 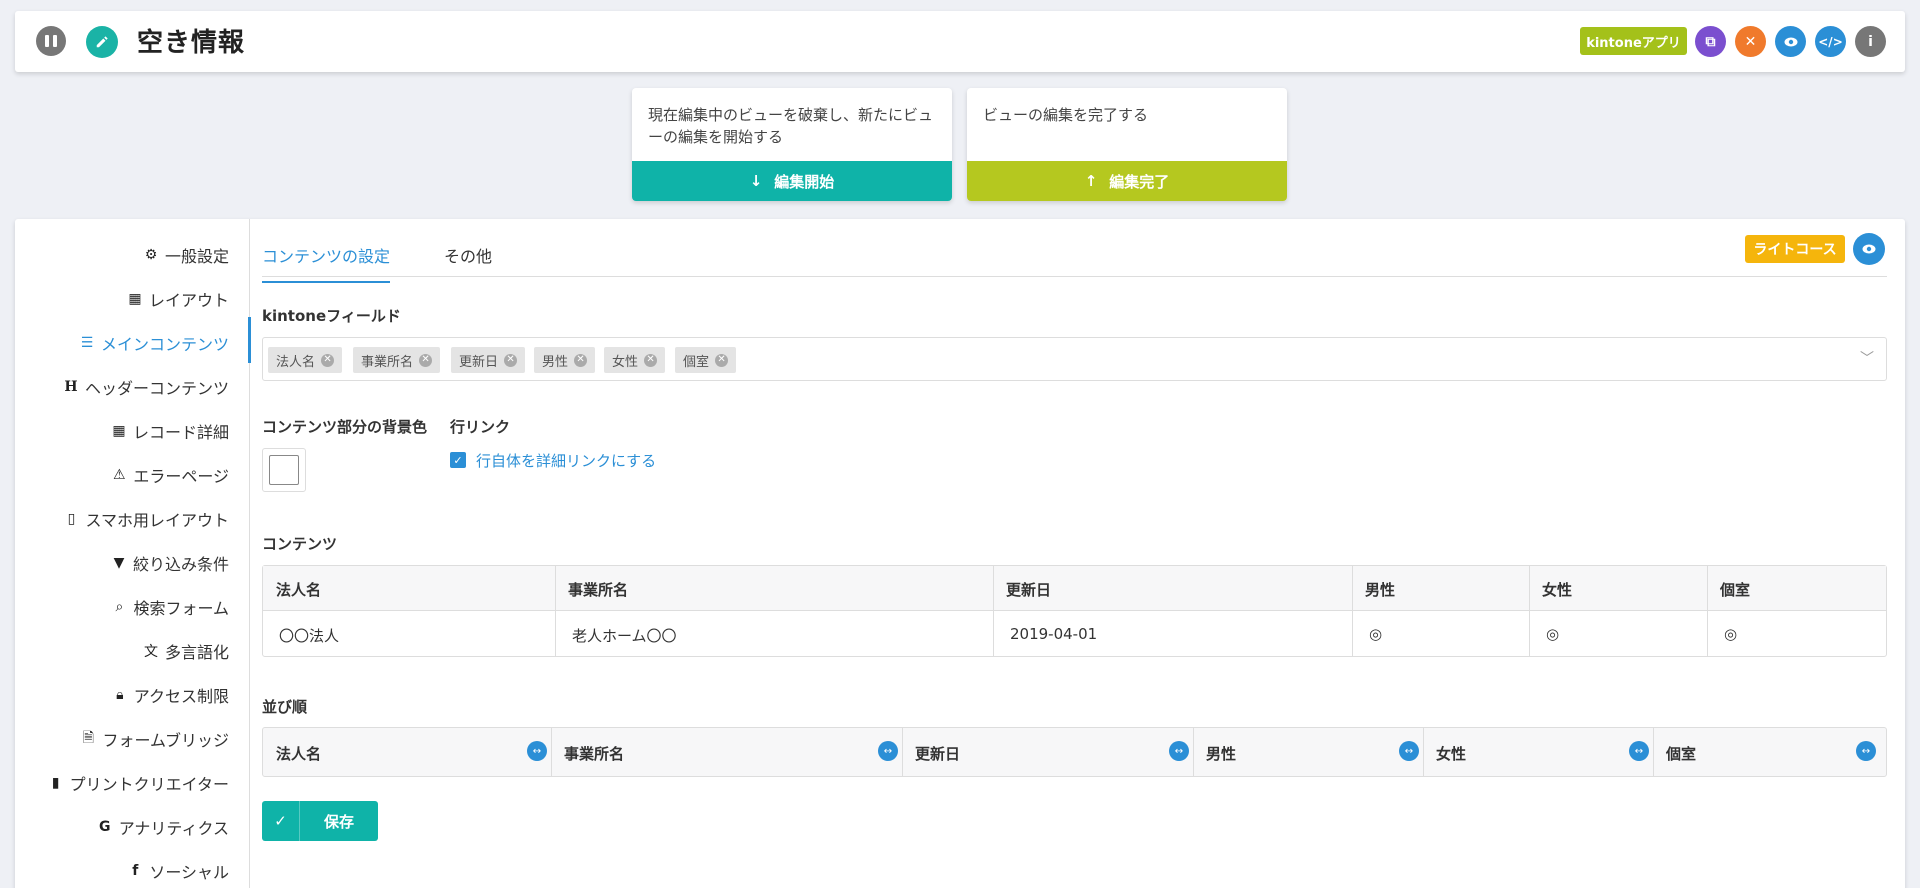 I want to click on arrow-up-icon: ↑, so click(x=1091, y=181).